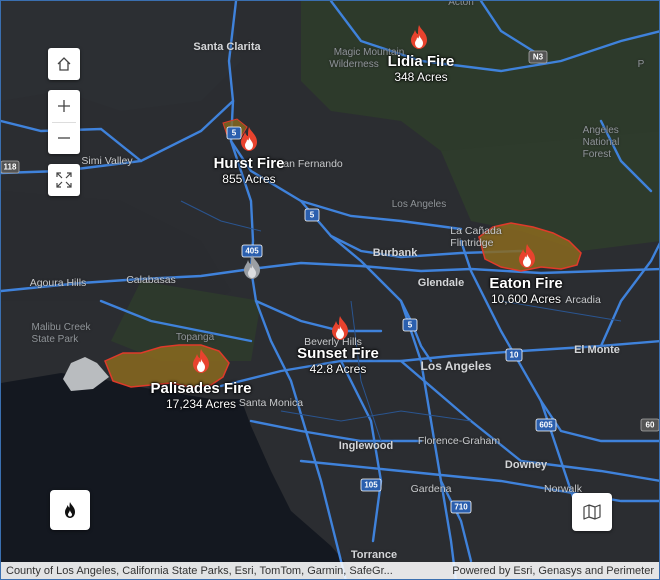 This screenshot has height=580, width=660. I want to click on place-label: Santa Clarita, so click(227, 47).